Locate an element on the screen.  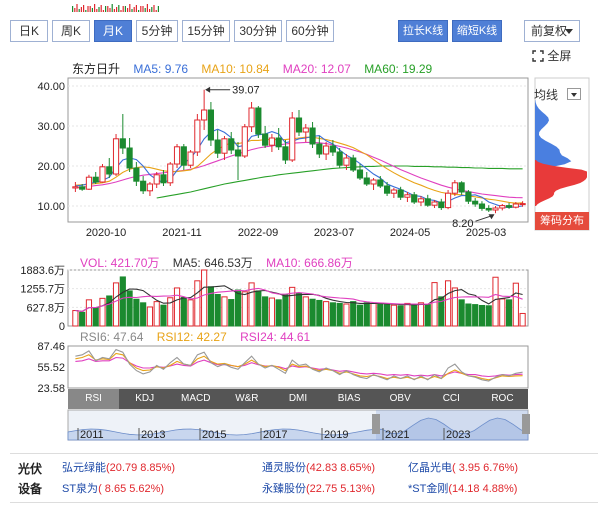
indicator-tabs: RSI KDJ MACD W&R DMI BIAS OBV CCI ROC is located at coordinates (298, 399).